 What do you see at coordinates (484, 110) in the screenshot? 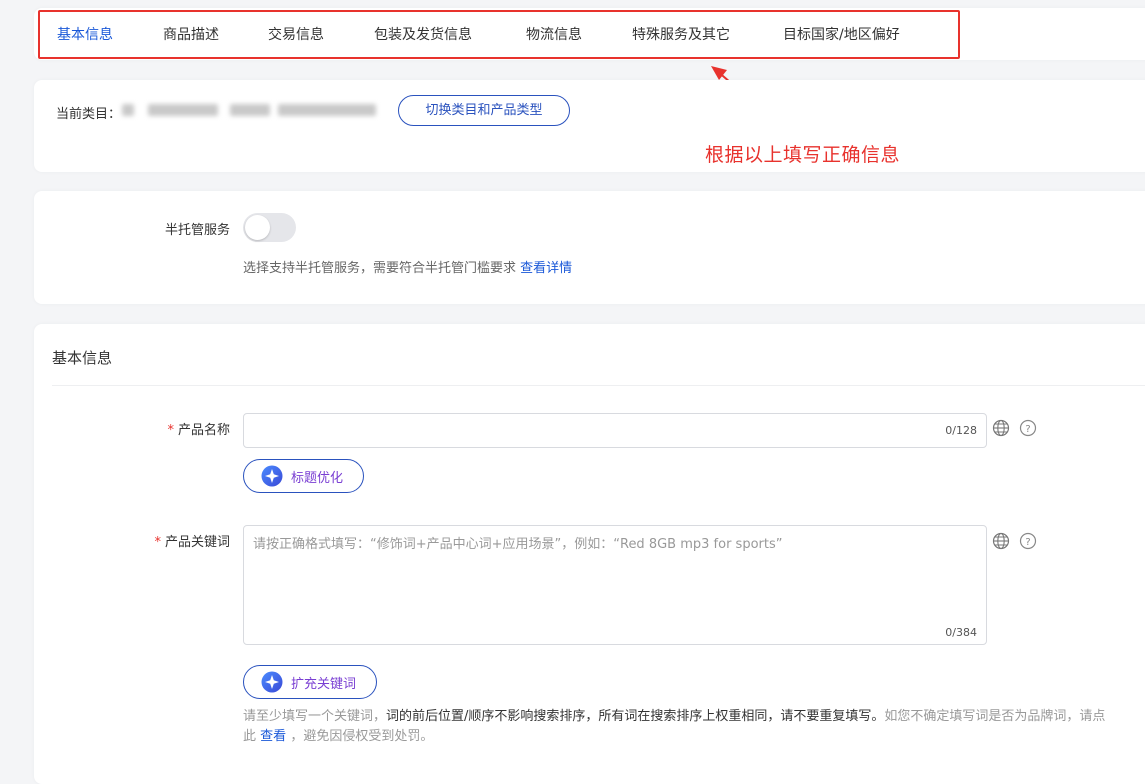
I see `switch-category-button: 切换类目和产品类型` at bounding box center [484, 110].